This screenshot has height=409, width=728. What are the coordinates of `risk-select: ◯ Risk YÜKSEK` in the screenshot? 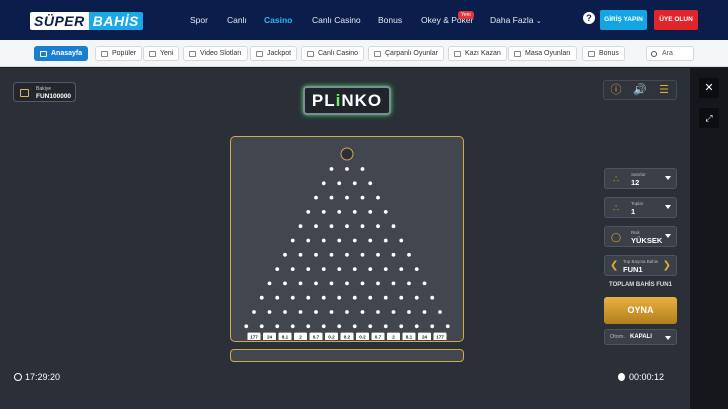 It's located at (640, 236).